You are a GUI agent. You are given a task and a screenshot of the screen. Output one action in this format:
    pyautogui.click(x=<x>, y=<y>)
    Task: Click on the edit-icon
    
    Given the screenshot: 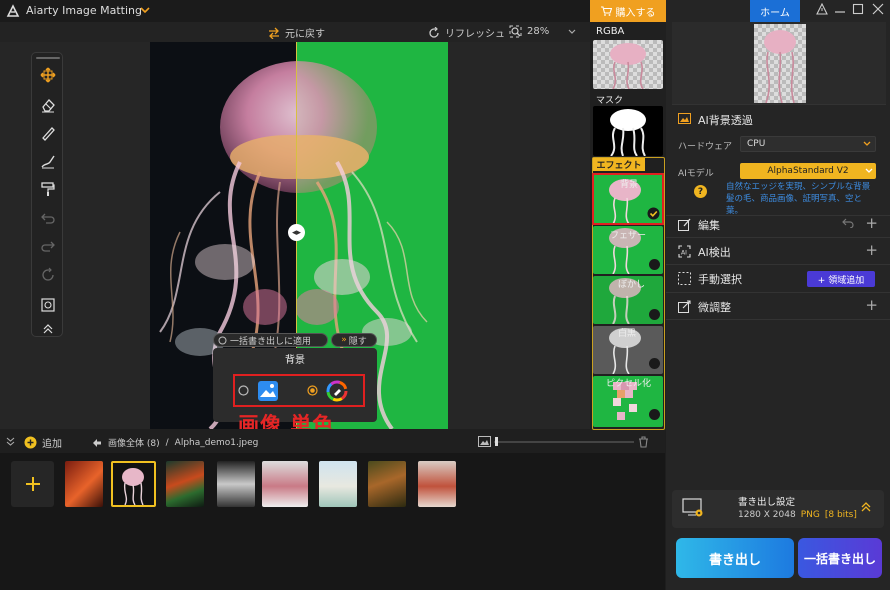 What is the action you would take?
    pyautogui.click(x=684, y=224)
    